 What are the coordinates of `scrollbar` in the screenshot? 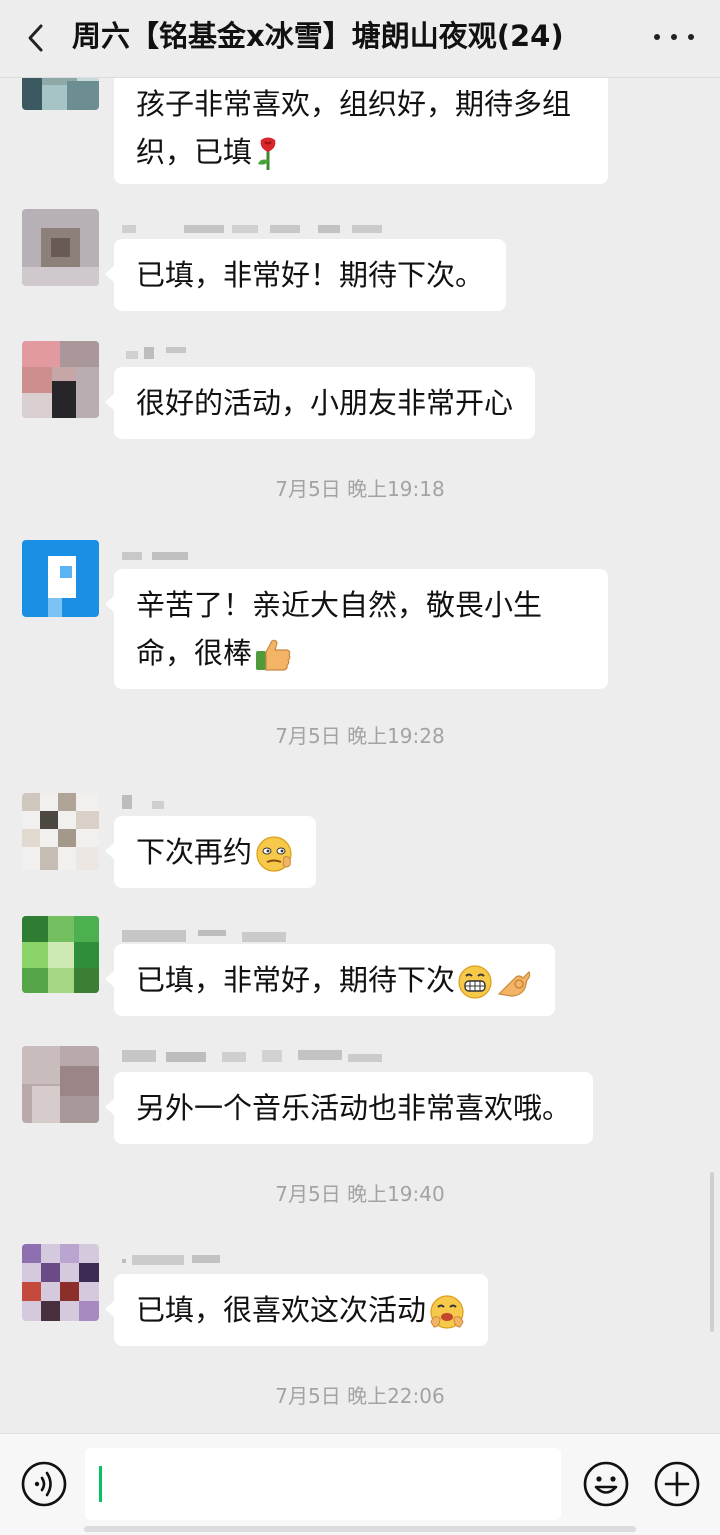 It's located at (712, 1252).